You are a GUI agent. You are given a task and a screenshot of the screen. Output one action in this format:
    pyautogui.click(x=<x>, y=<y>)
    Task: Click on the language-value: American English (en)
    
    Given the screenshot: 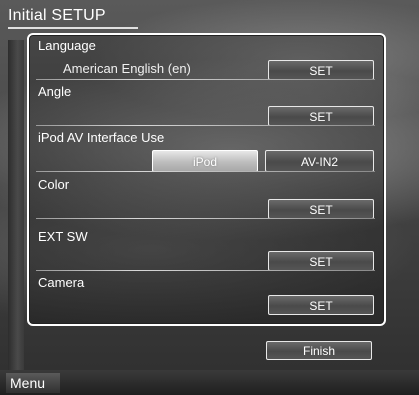 What is the action you would take?
    pyautogui.click(x=127, y=68)
    